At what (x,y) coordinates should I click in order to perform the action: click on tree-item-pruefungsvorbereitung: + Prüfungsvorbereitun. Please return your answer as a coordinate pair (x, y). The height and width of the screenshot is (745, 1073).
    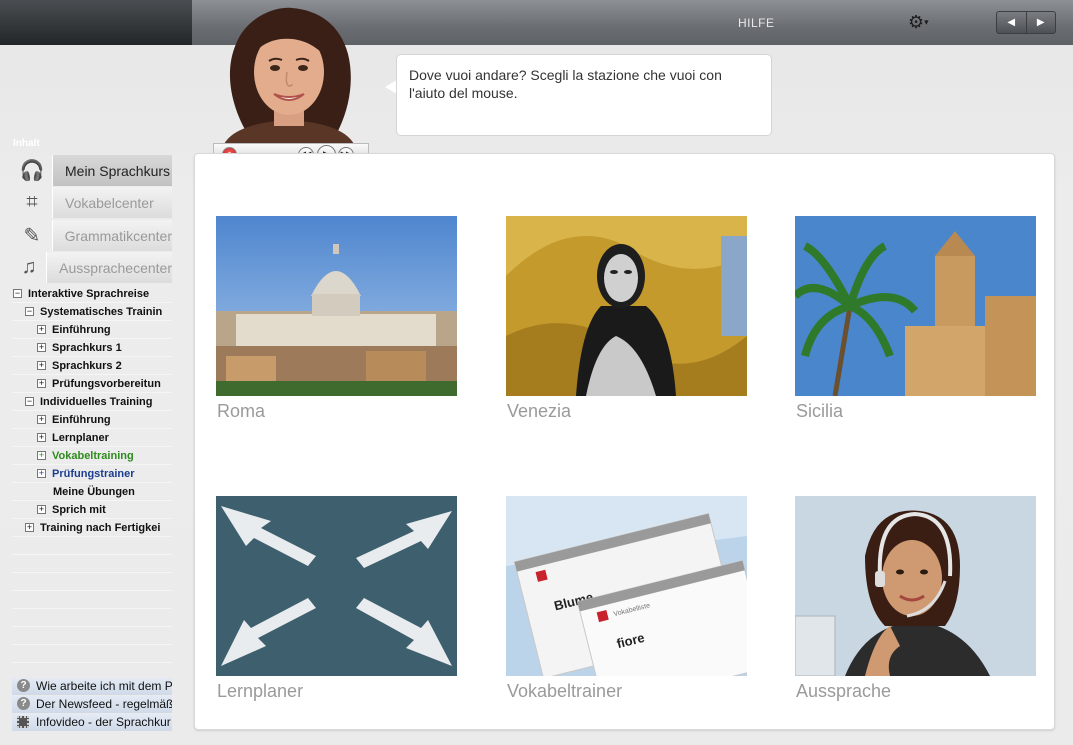
    Looking at the image, I should click on (92, 384).